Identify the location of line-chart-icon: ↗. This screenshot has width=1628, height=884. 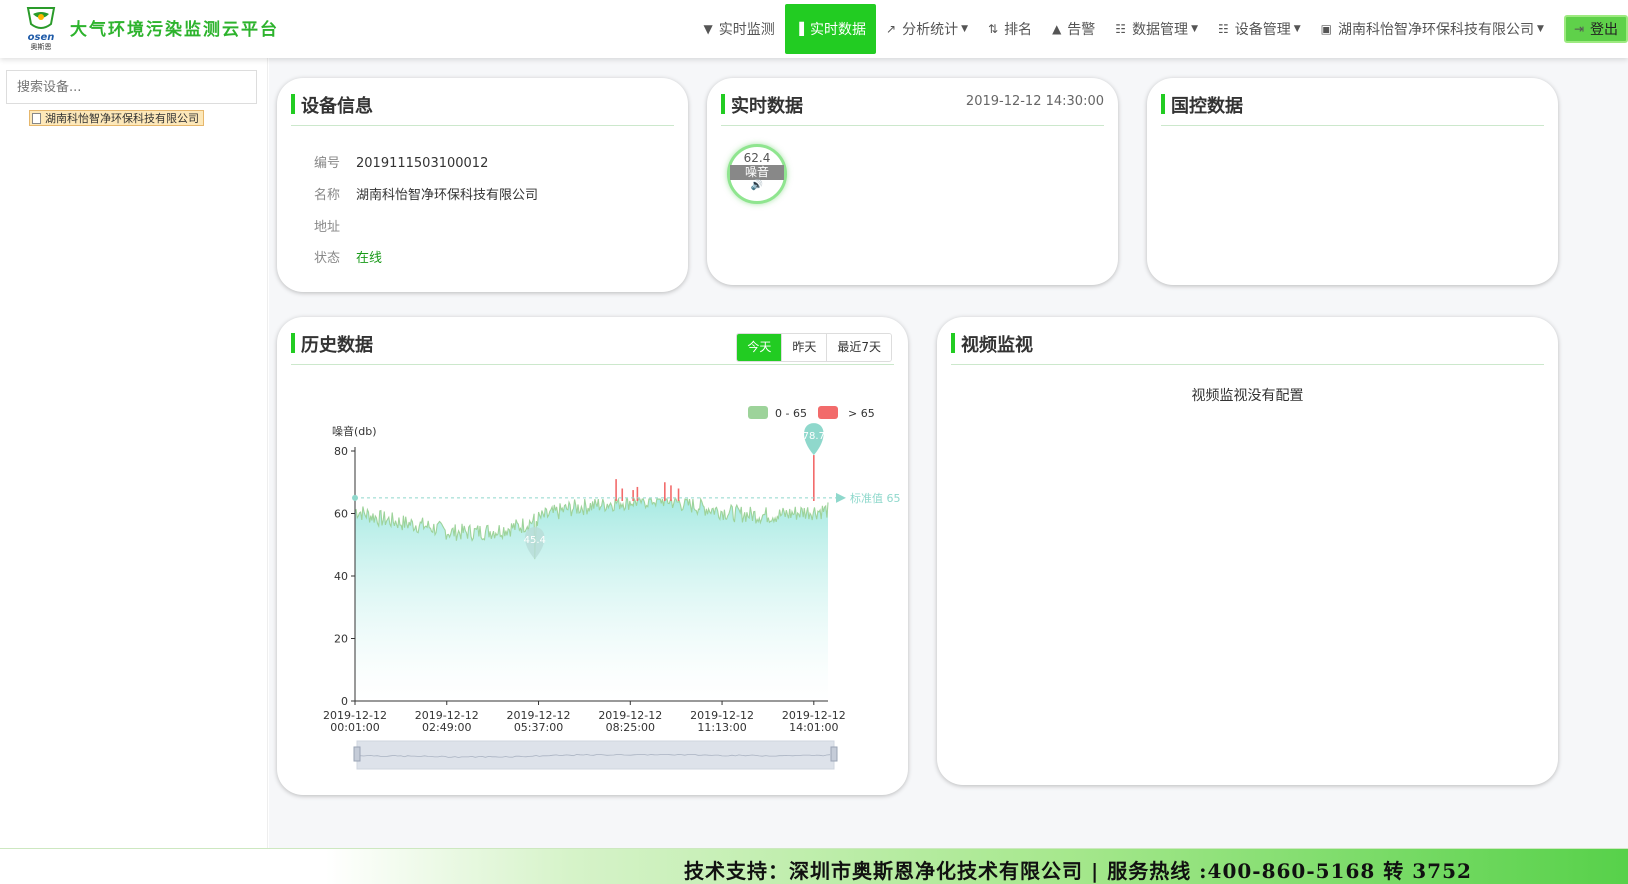
(891, 29).